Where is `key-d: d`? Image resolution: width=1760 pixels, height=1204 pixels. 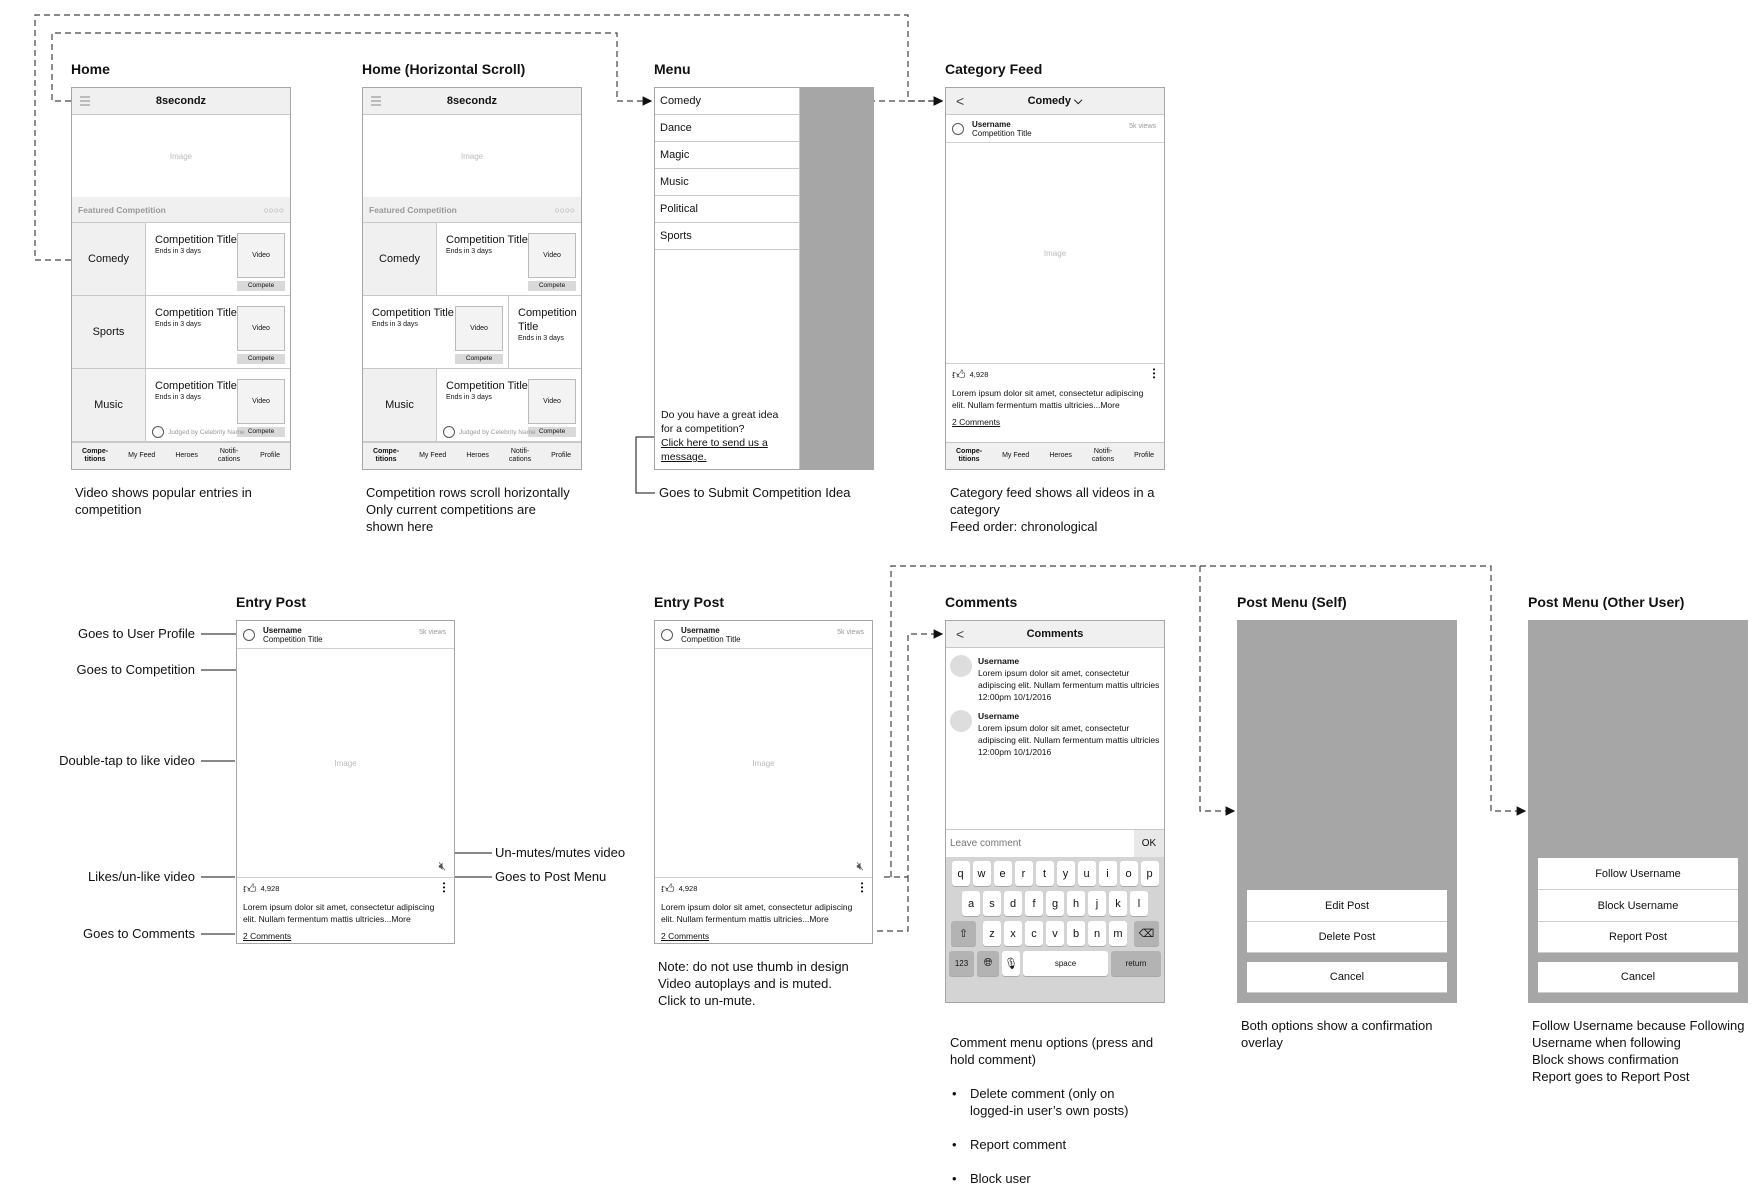
key-d: d is located at coordinates (1013, 903).